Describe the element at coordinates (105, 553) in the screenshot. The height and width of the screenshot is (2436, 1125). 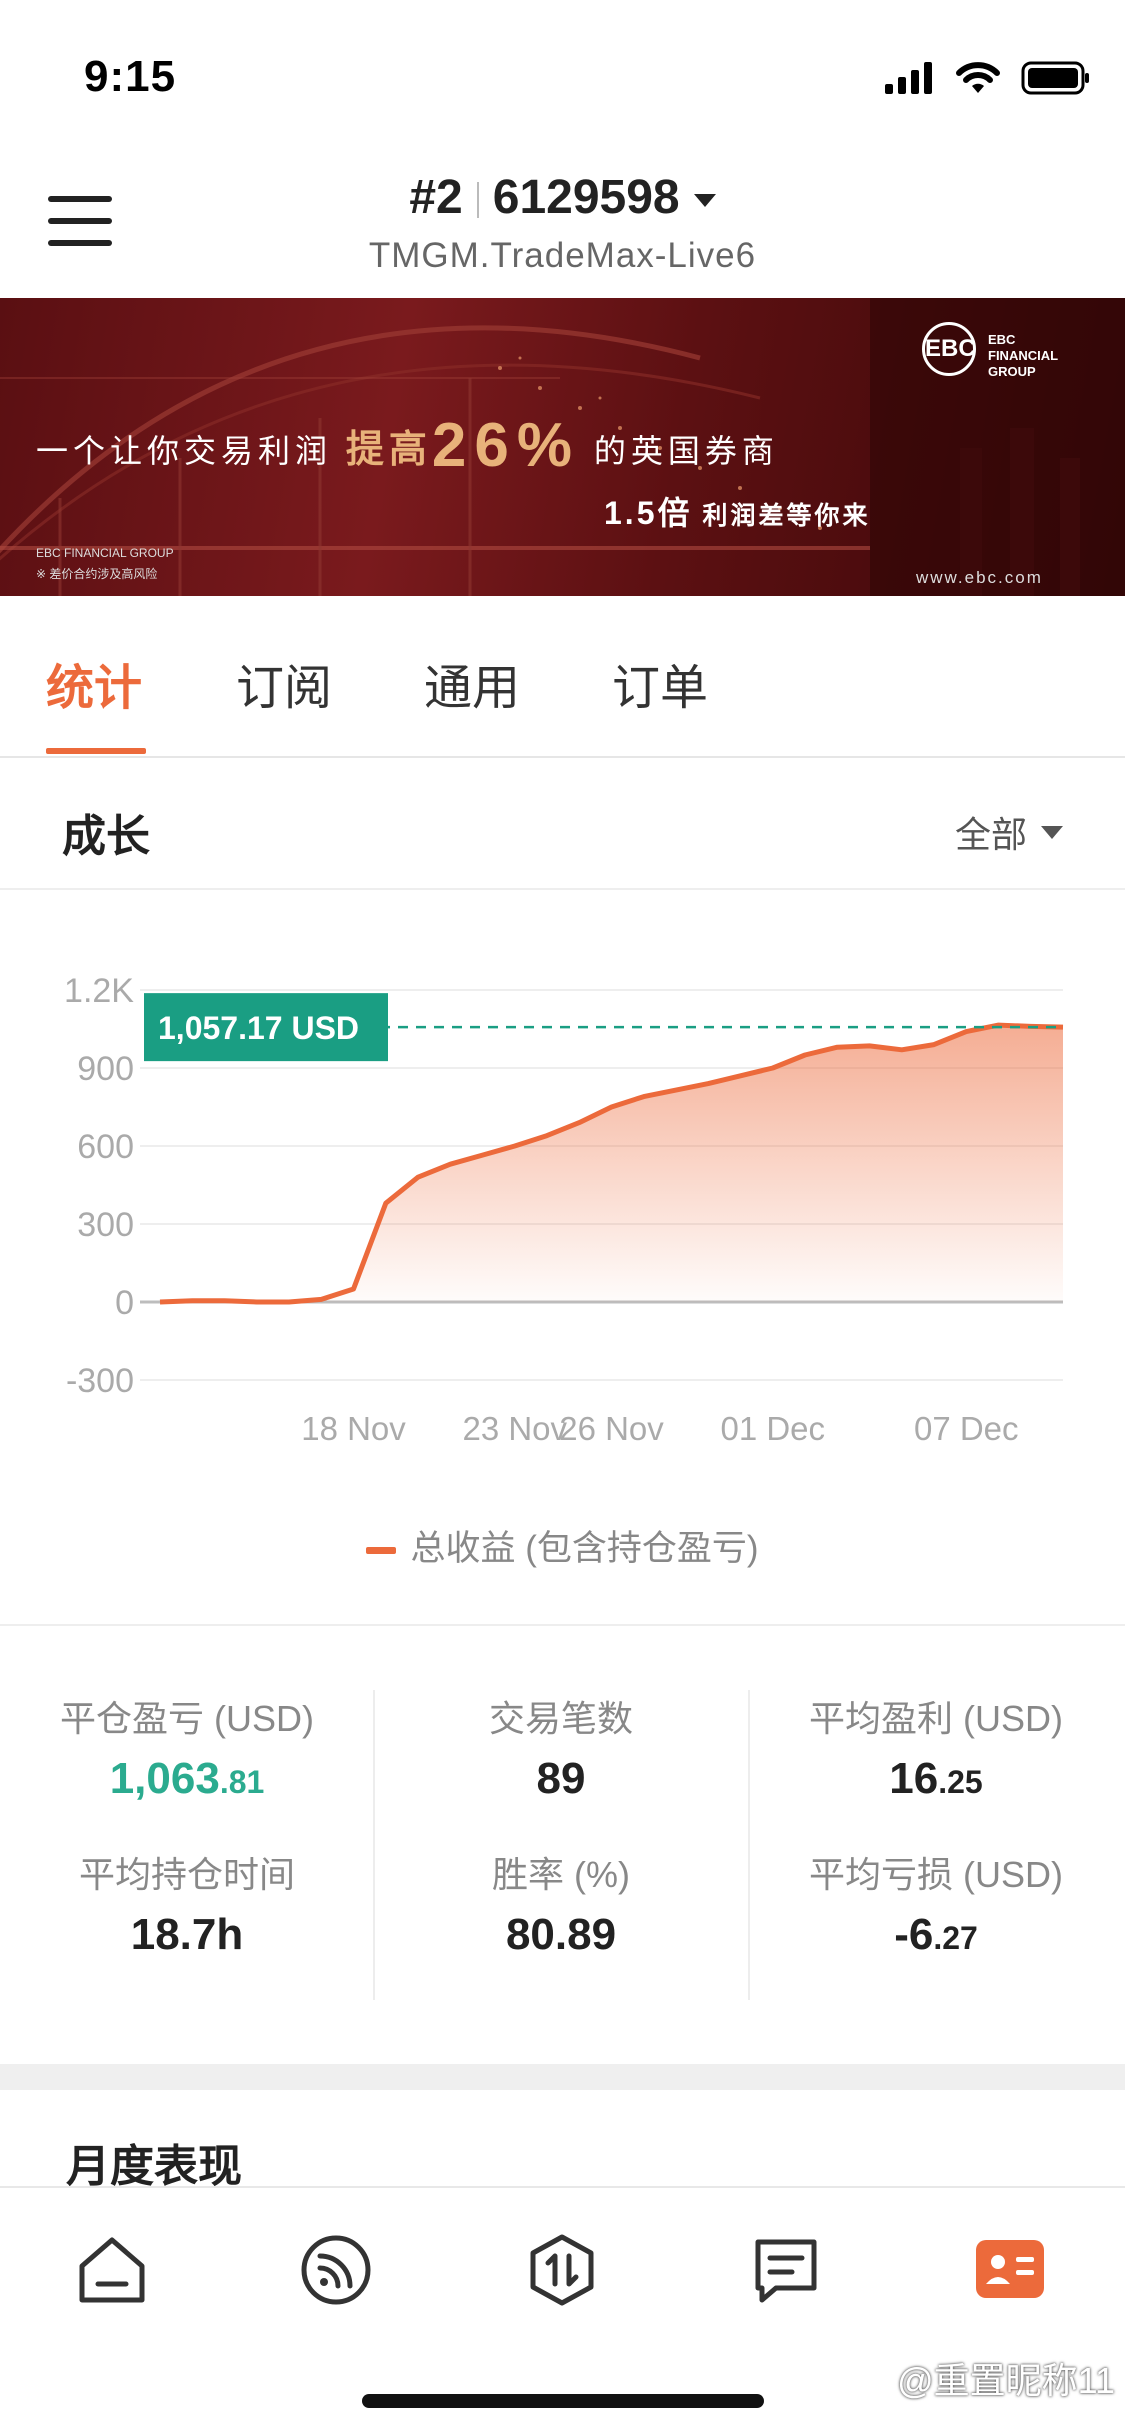
I see `banner-footer-brand: EBC FINANCIAL GROUP` at that location.